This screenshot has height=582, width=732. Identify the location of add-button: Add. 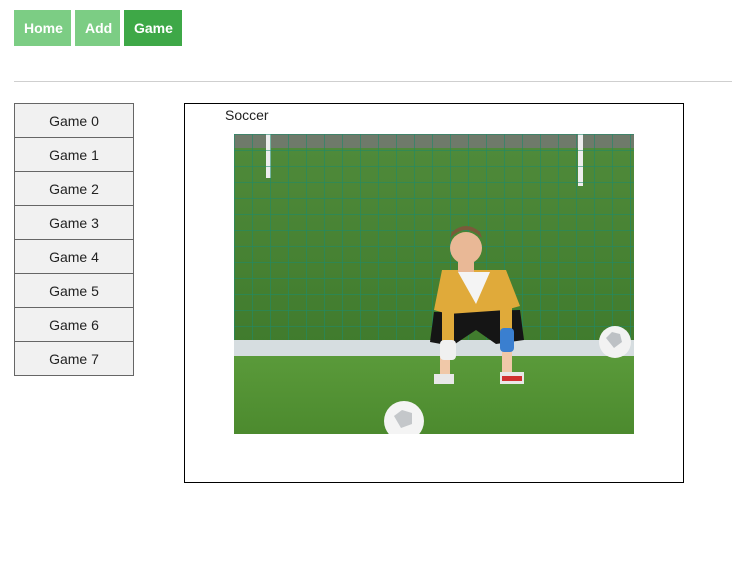
(97, 28).